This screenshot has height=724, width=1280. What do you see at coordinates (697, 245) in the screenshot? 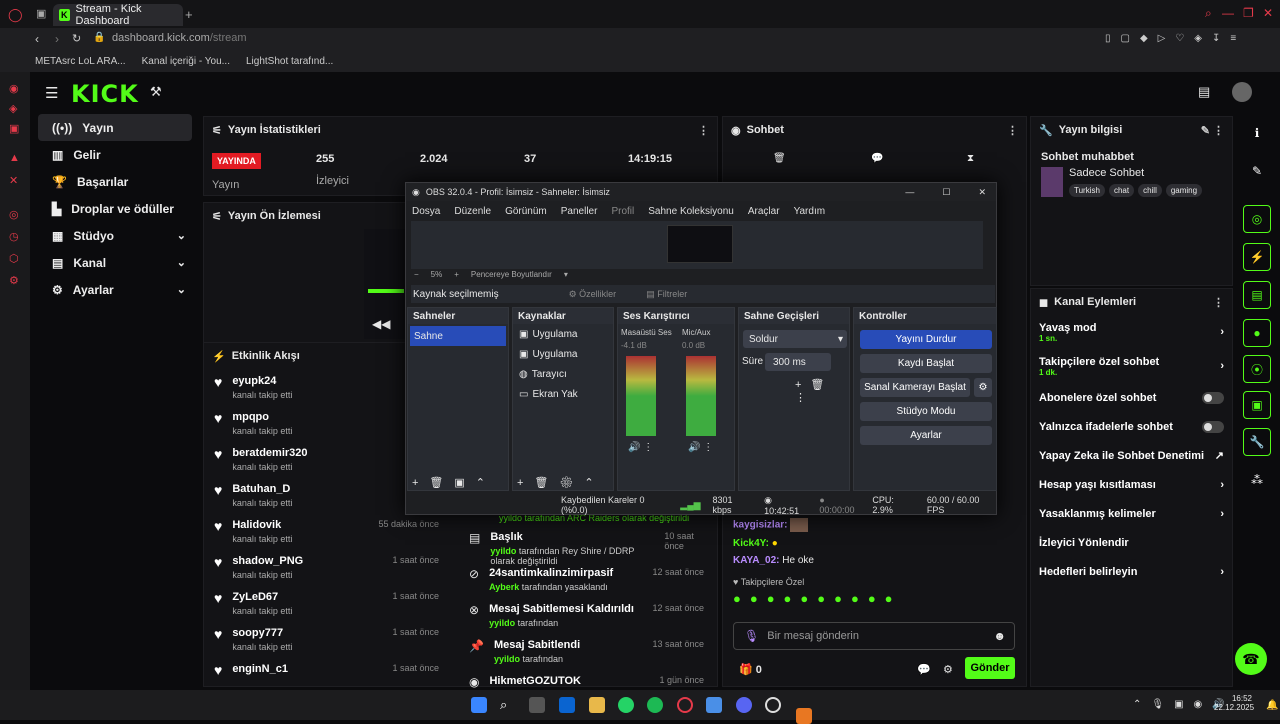
I see `obs-preview` at bounding box center [697, 245].